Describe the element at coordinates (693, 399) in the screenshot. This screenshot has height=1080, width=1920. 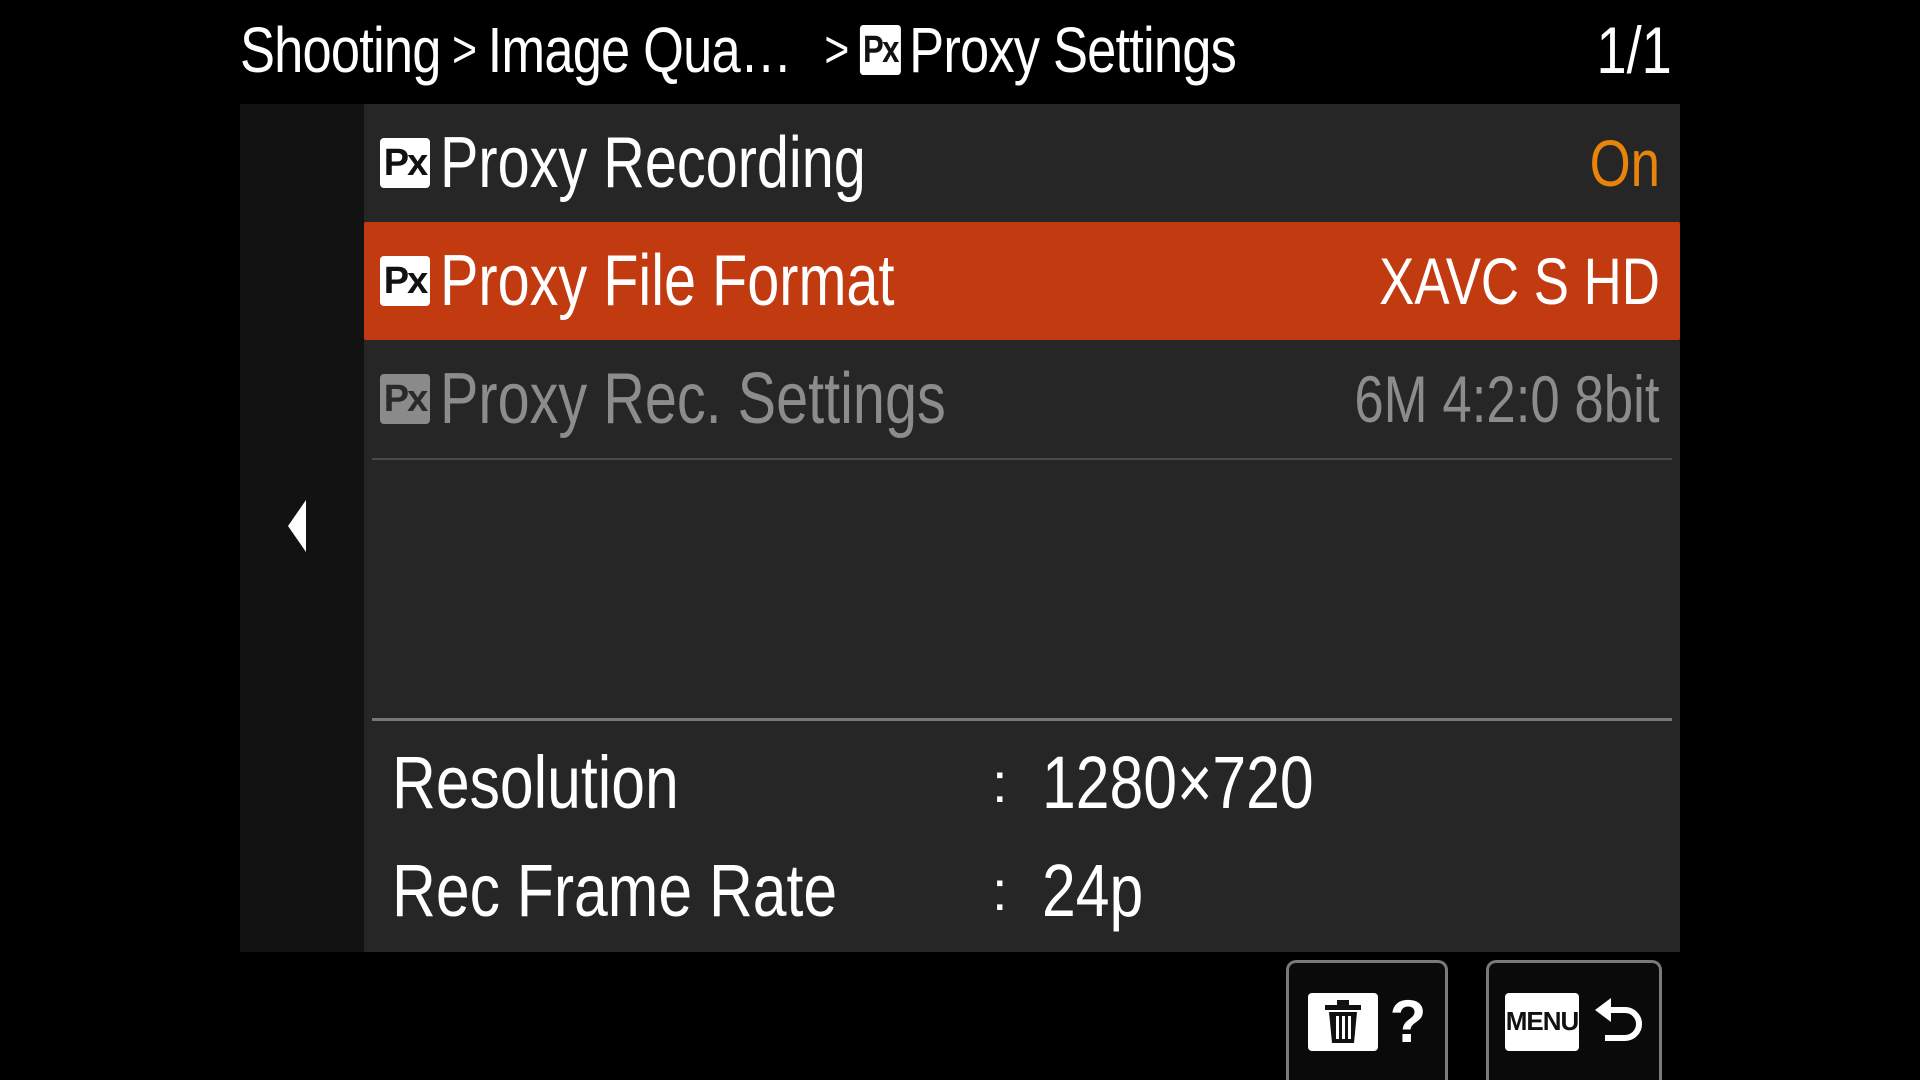
I see `menu-item-label: Proxy Rec. Settings` at that location.